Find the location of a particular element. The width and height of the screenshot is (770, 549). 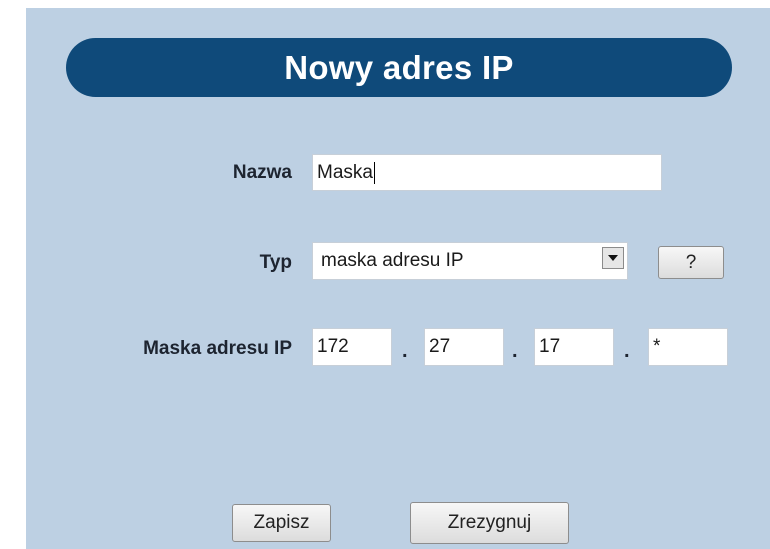

dropdown-button is located at coordinates (613, 258).